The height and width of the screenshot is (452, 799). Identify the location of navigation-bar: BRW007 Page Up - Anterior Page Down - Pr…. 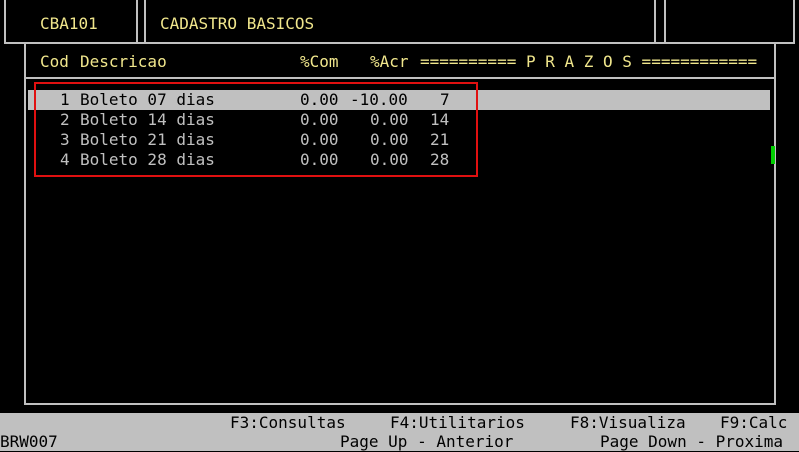
(399, 442).